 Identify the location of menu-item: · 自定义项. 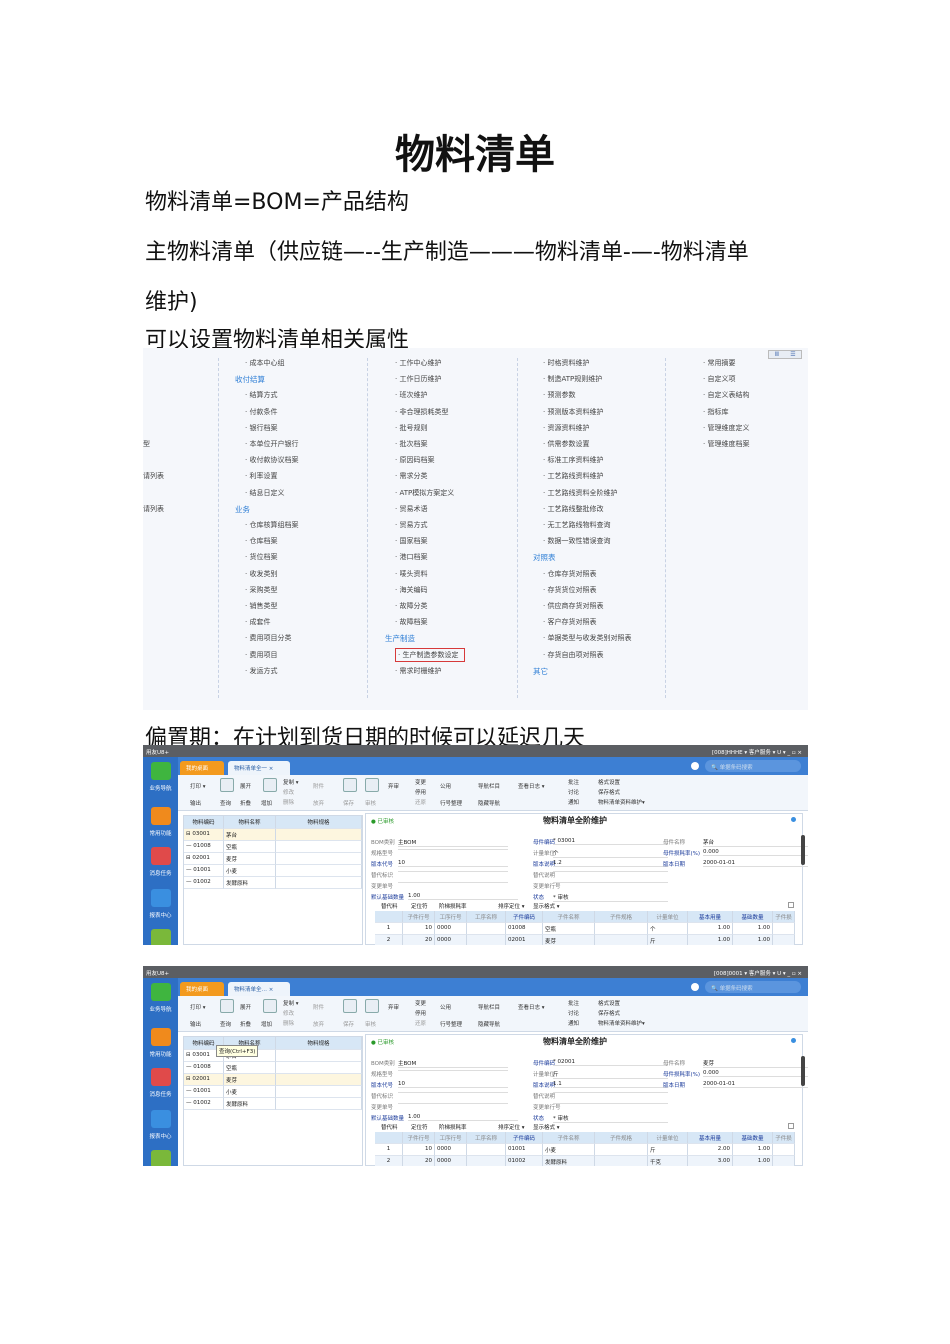
(719, 379).